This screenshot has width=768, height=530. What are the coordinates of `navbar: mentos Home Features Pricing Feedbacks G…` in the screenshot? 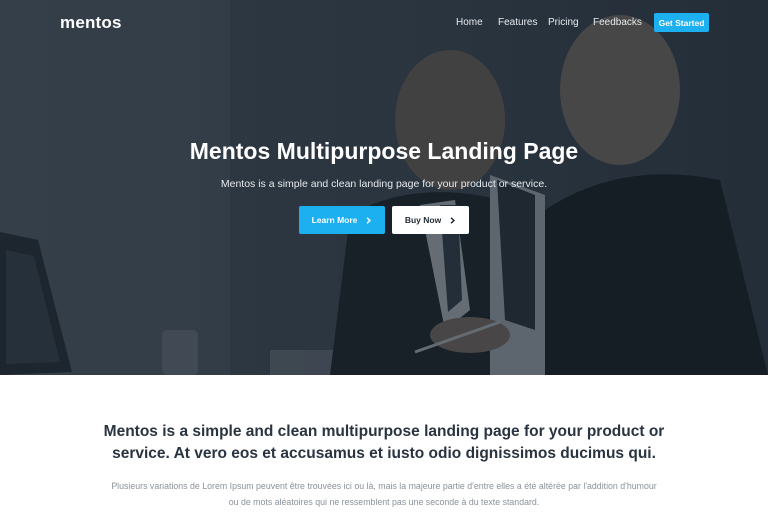 It's located at (384, 23).